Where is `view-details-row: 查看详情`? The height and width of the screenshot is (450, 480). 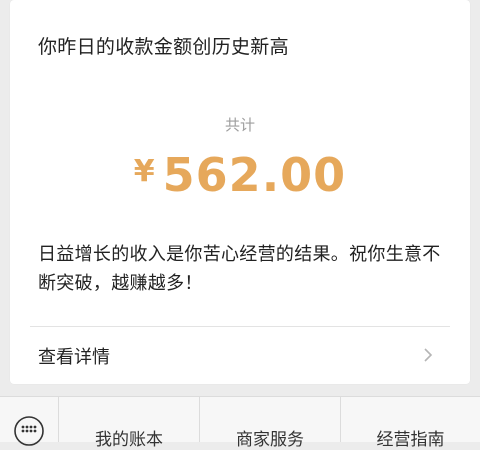
view-details-row: 查看详情 is located at coordinates (240, 355).